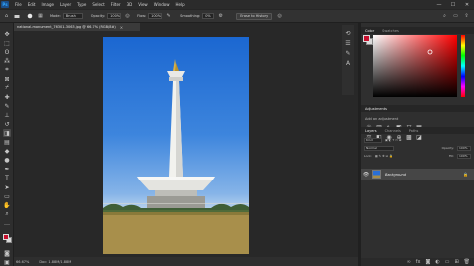 This screenshot has height=266, width=474. I want to click on fill-field: 100%, so click(464, 156).